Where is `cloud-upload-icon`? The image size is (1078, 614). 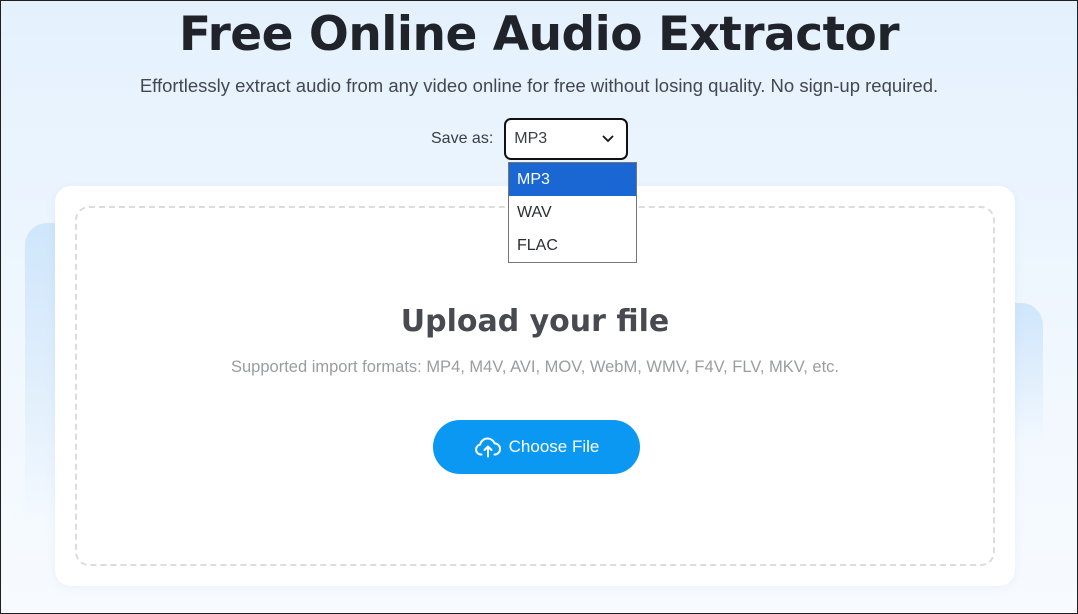
cloud-upload-icon is located at coordinates (488, 447).